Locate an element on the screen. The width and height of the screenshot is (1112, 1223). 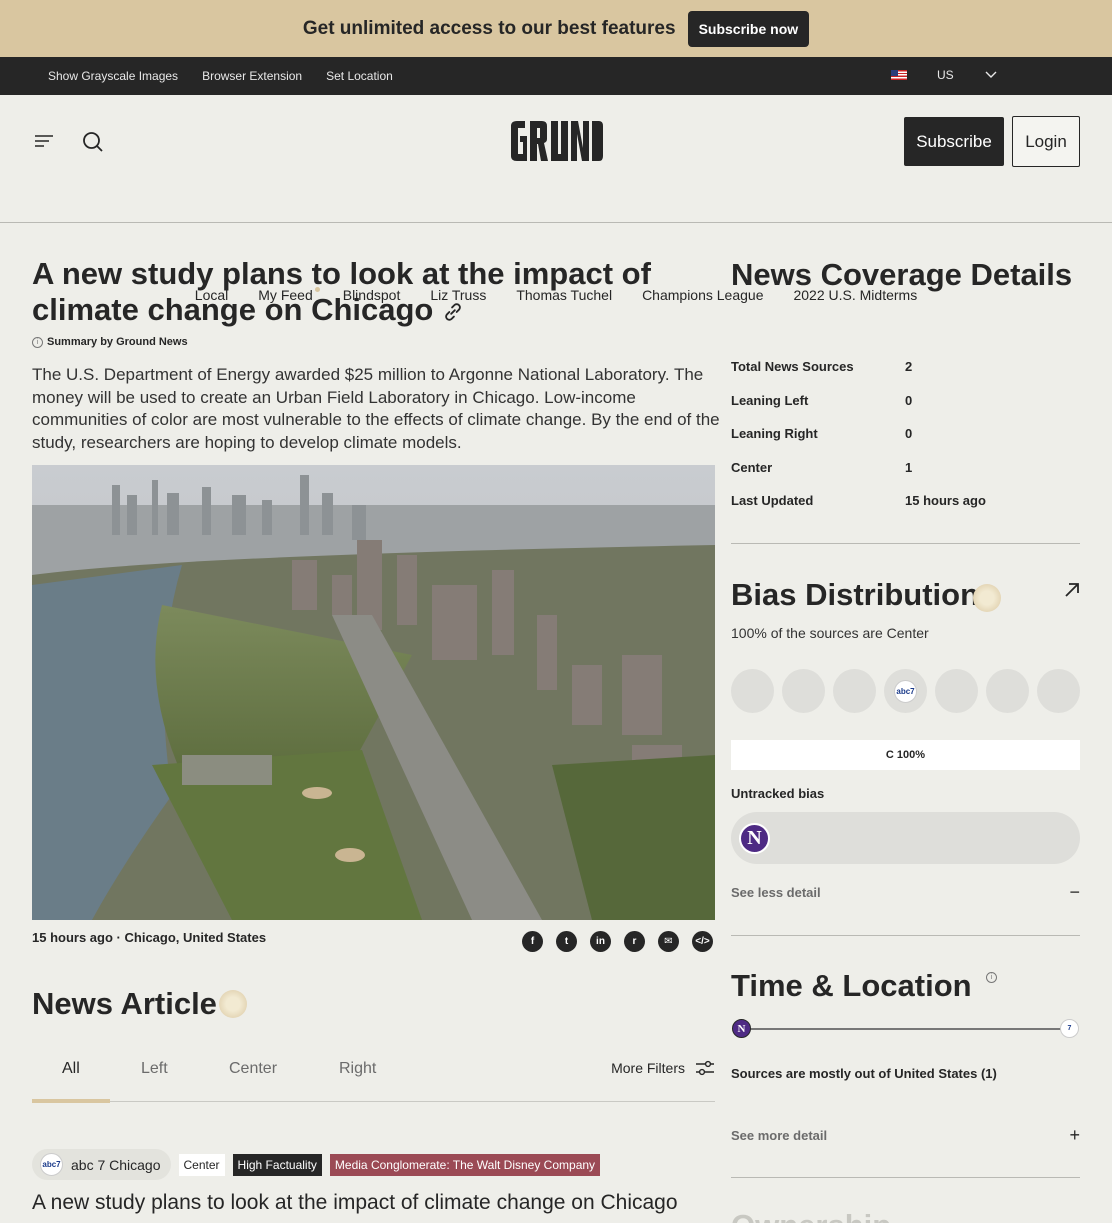
abc7-timeline-icon: 7 is located at coordinates (1069, 1028).